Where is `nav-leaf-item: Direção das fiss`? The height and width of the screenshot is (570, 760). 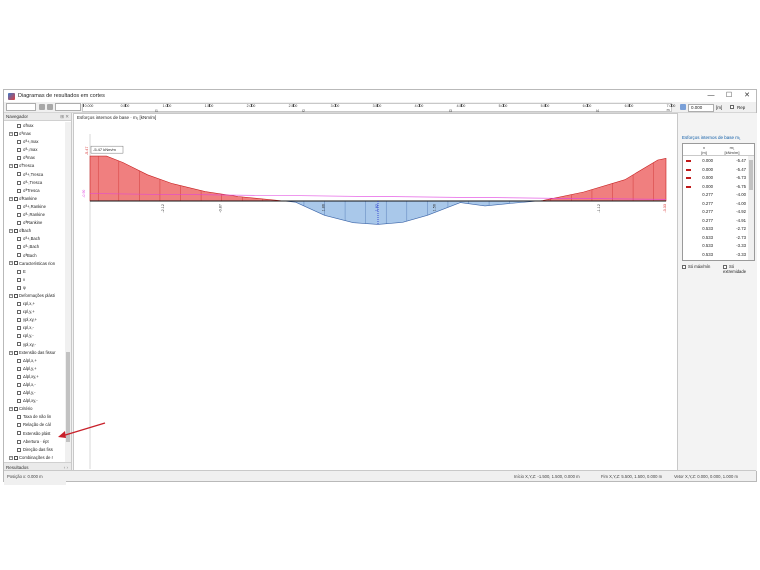 nav-leaf-item: Direção das fiss is located at coordinates (35, 450).